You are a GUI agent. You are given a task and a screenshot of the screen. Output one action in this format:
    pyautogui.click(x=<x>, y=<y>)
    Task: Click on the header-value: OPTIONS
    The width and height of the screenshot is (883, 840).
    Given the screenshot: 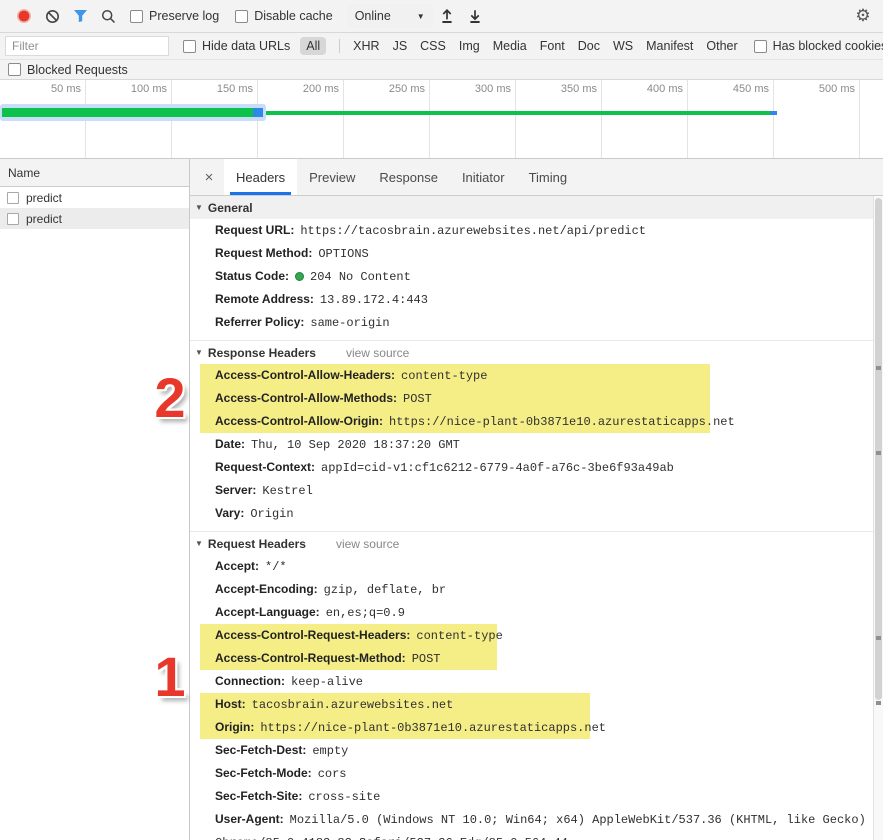 What is the action you would take?
    pyautogui.click(x=343, y=254)
    